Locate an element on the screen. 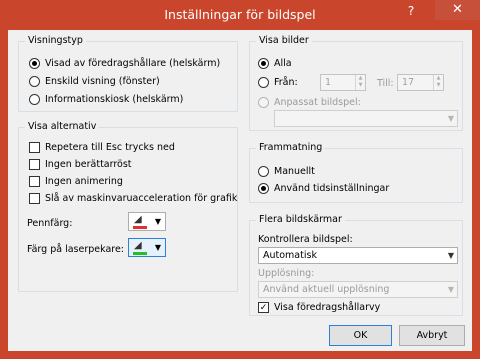 This screenshot has height=359, width=480. checkbox-label: Ingen animering is located at coordinates (84, 181).